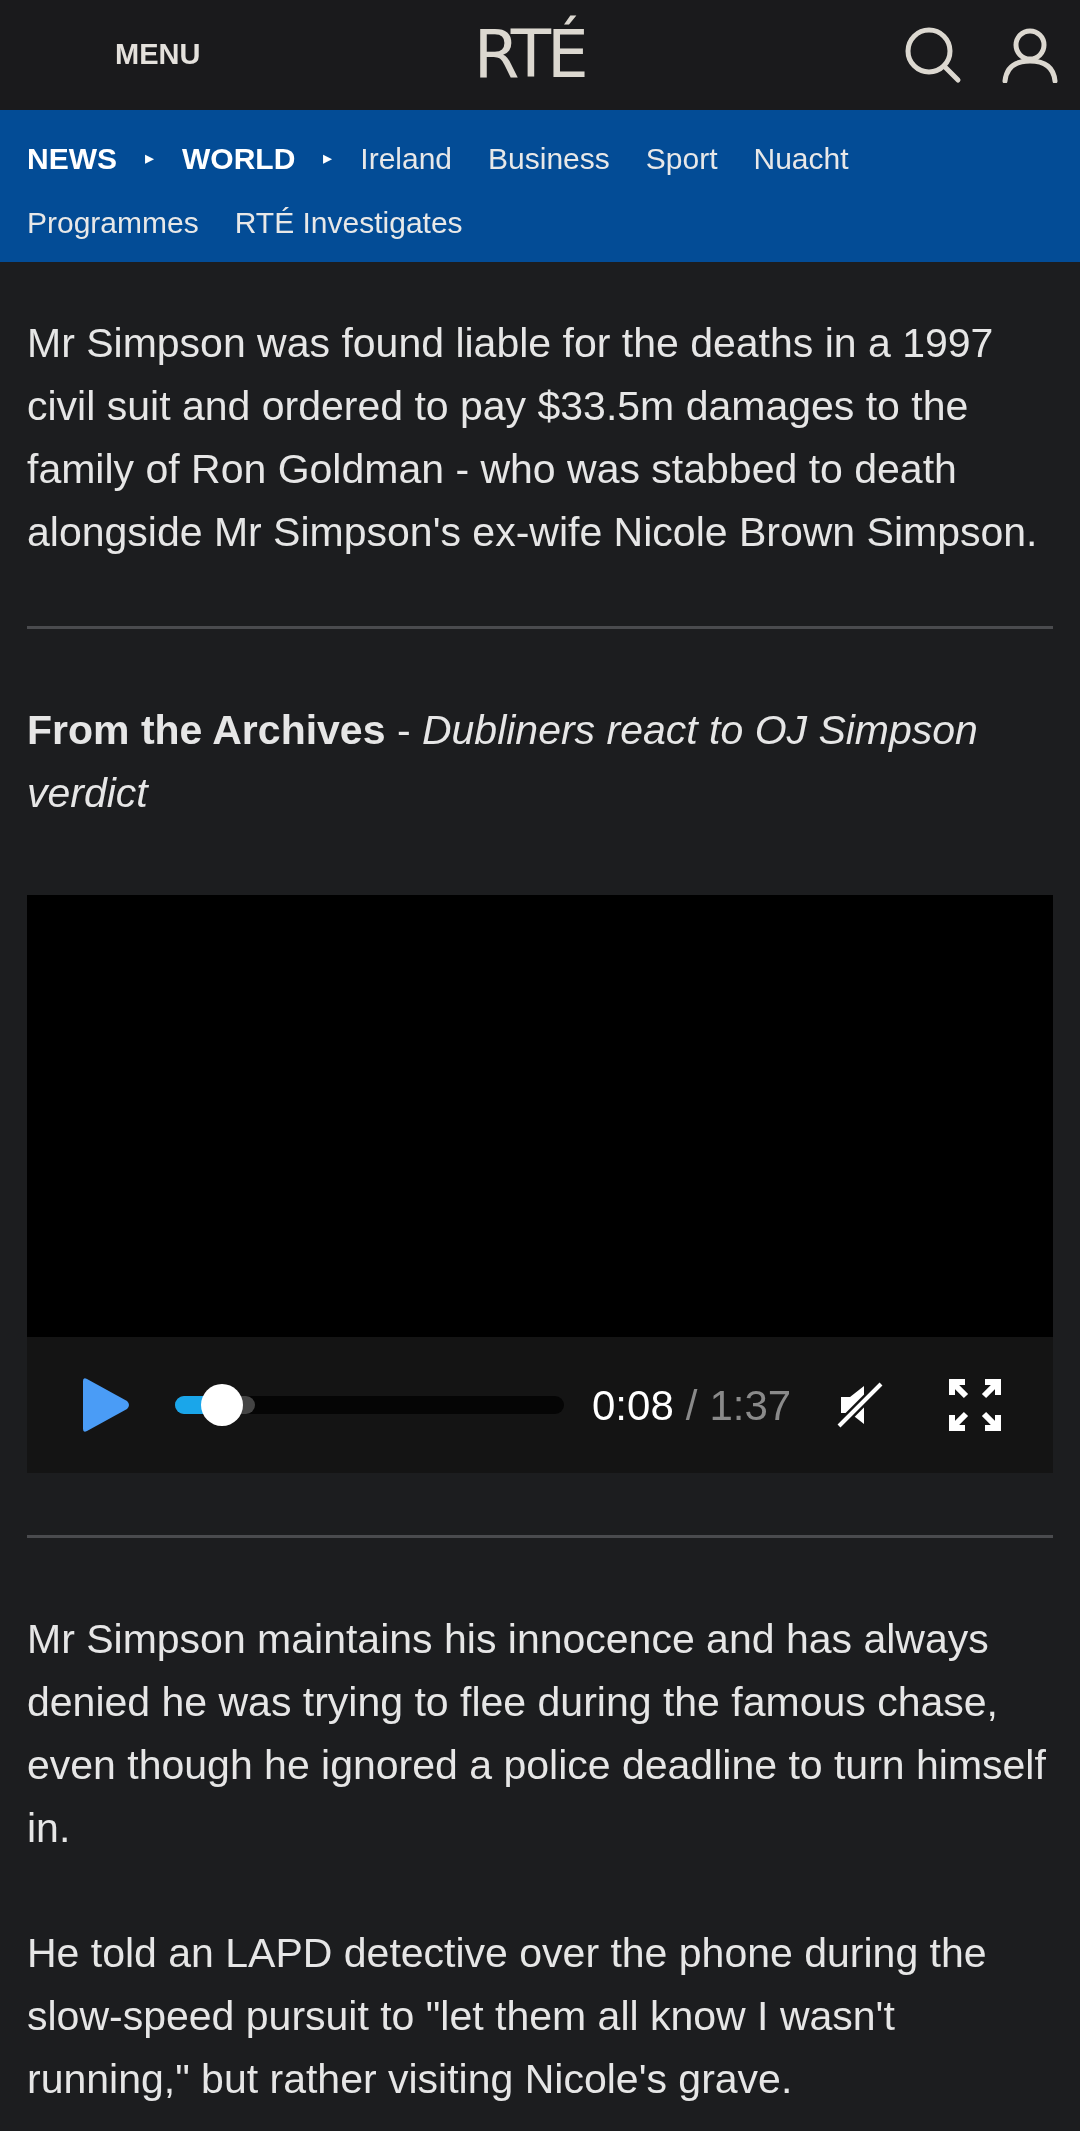 The image size is (1080, 2131). I want to click on menu-button: MENU, so click(158, 55).